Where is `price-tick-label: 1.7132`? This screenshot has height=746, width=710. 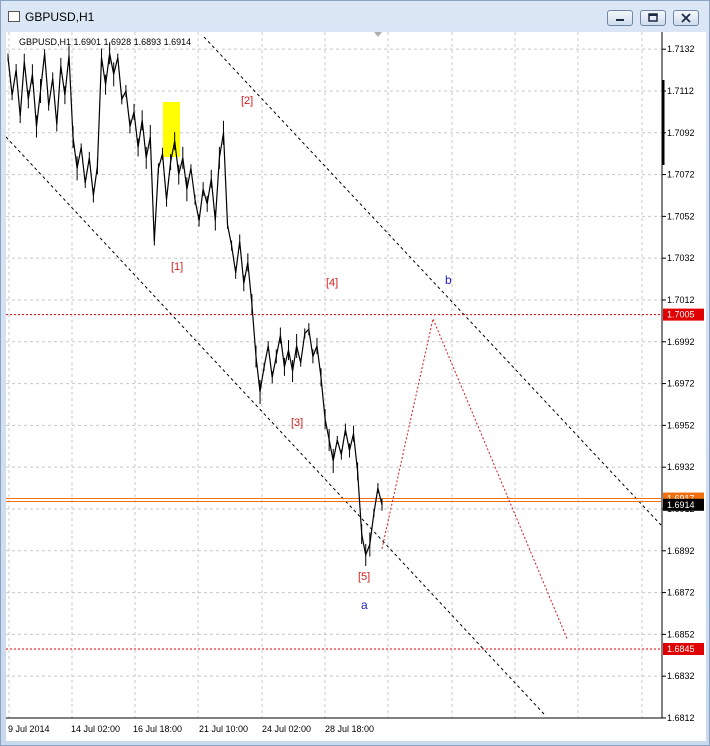 price-tick-label: 1.7132 is located at coordinates (681, 49).